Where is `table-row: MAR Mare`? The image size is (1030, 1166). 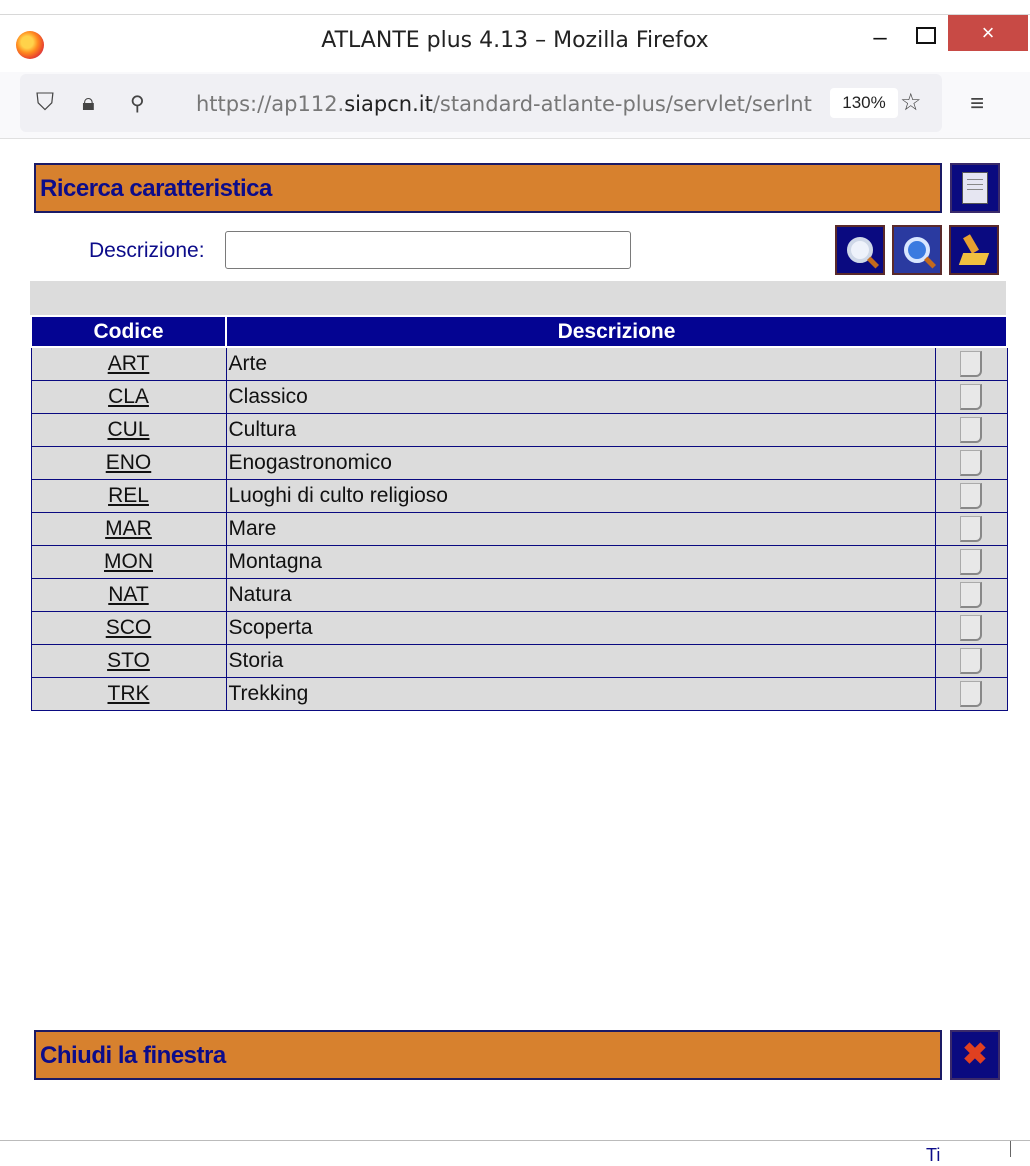
table-row: MAR Mare is located at coordinates (519, 529).